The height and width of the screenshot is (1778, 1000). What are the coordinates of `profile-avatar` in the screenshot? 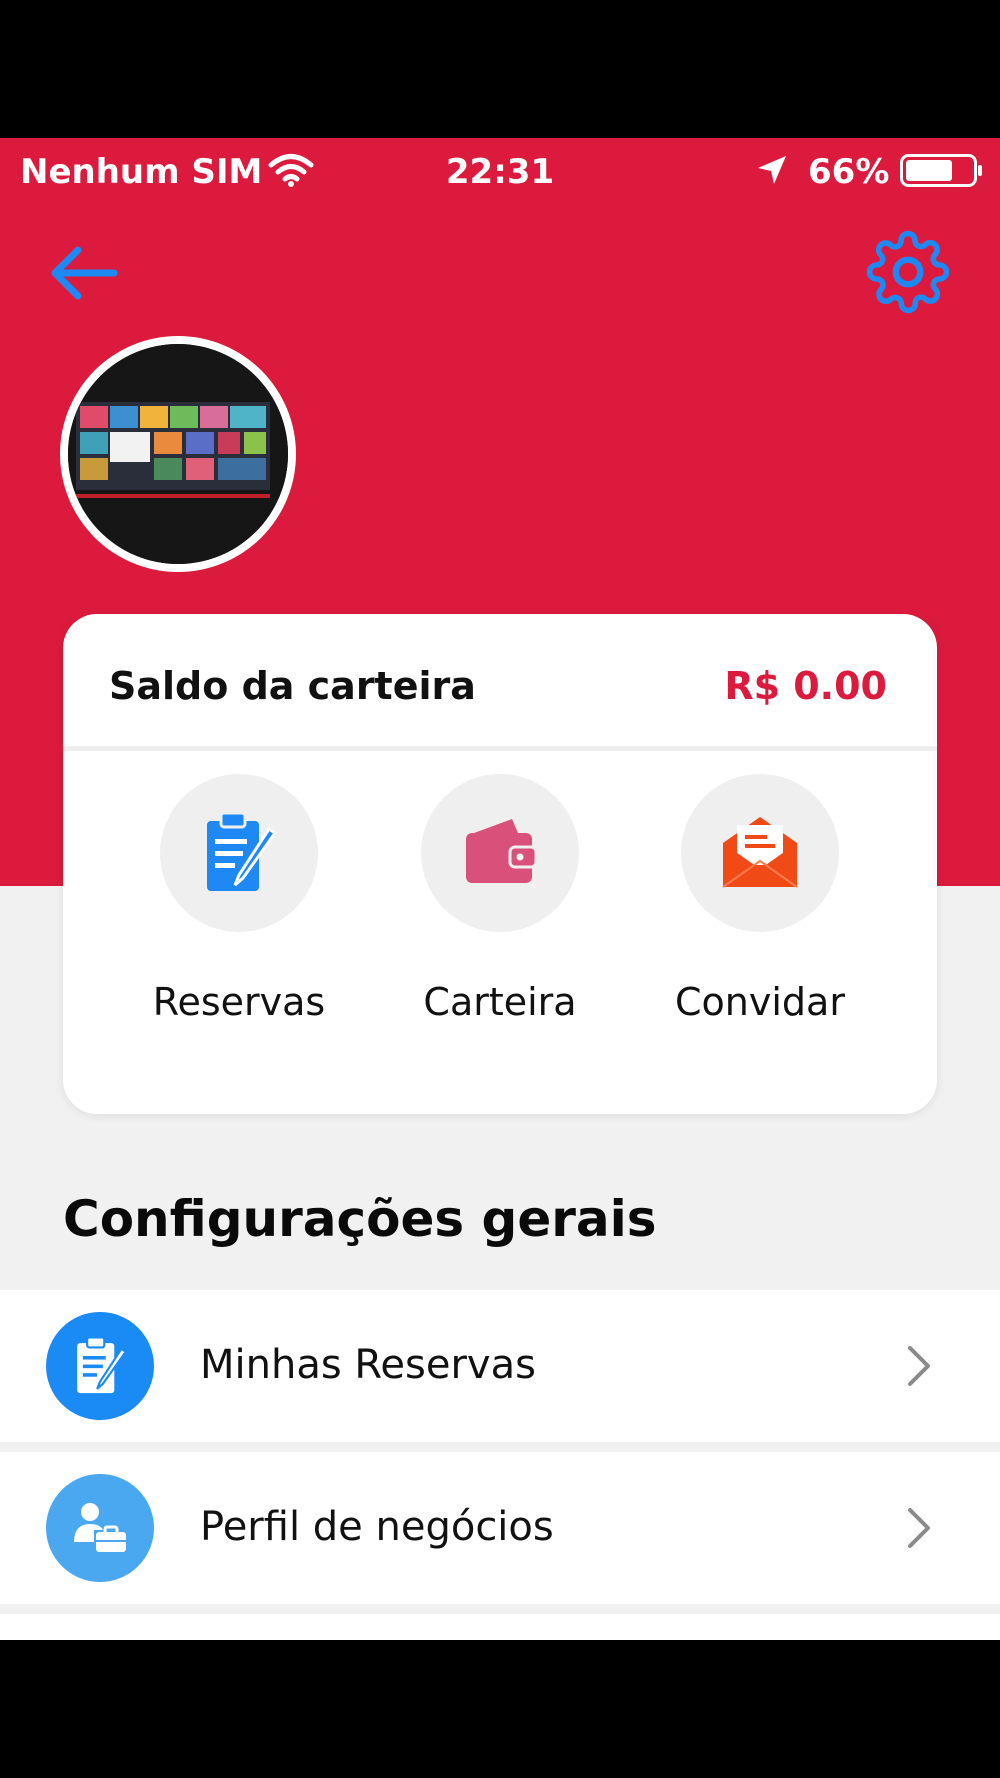 It's located at (178, 454).